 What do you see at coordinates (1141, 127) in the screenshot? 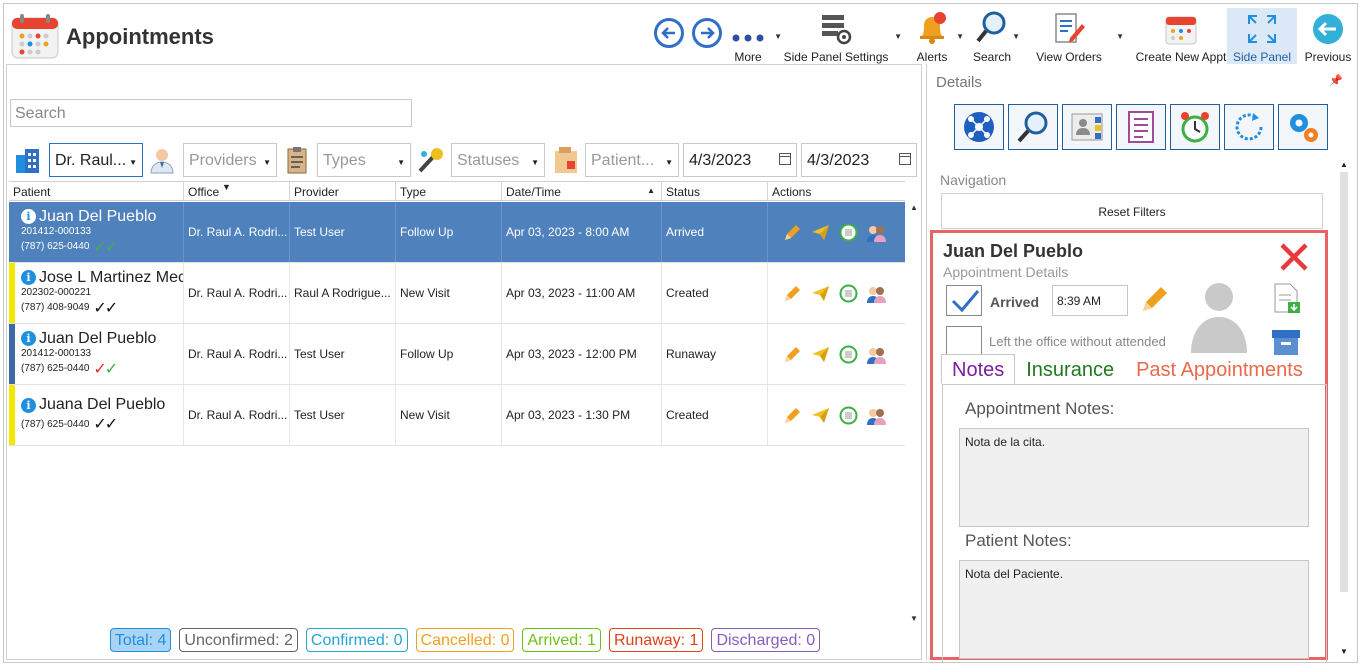
I see `document-list-icon` at bounding box center [1141, 127].